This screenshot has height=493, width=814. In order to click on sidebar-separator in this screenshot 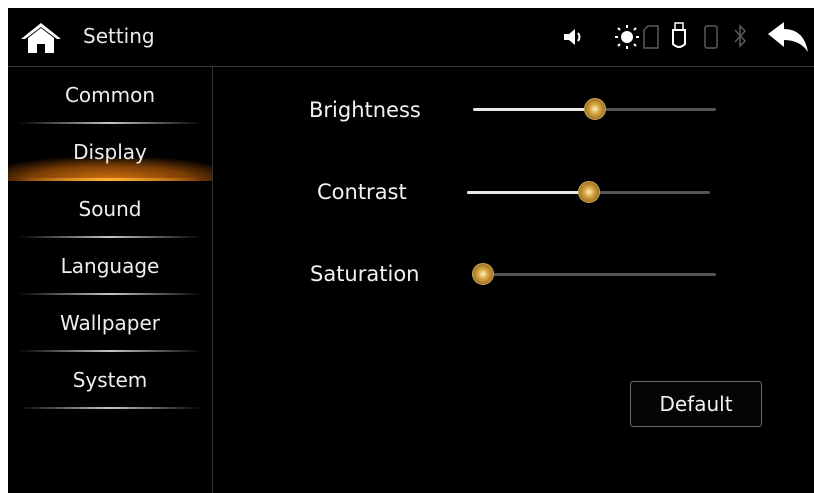, I will do `click(110, 408)`.